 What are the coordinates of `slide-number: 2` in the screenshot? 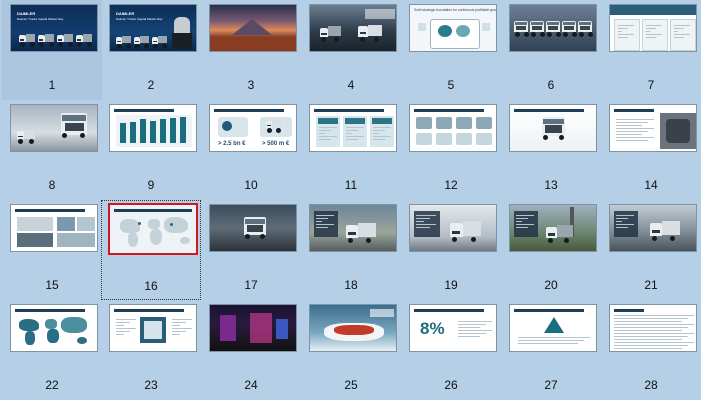 It's located at (151, 85).